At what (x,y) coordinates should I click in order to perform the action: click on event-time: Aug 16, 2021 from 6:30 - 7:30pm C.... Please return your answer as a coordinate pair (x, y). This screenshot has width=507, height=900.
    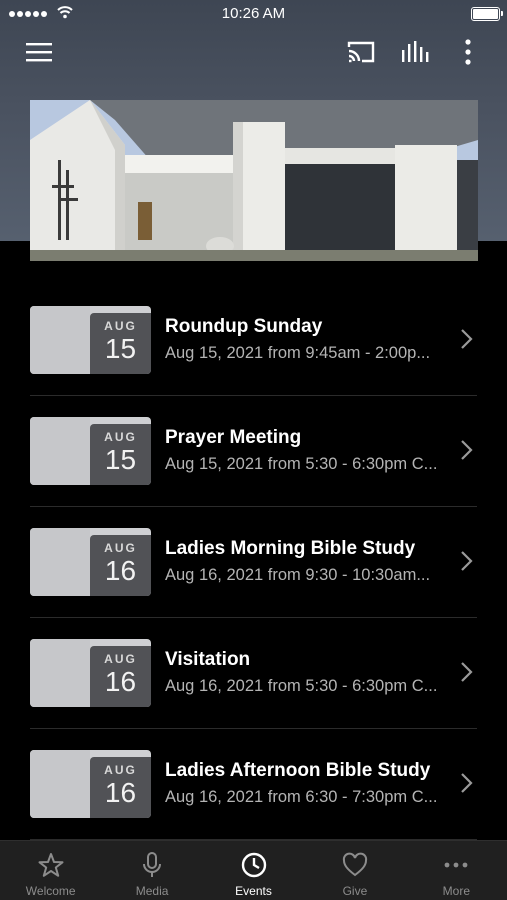
    Looking at the image, I should click on (301, 797).